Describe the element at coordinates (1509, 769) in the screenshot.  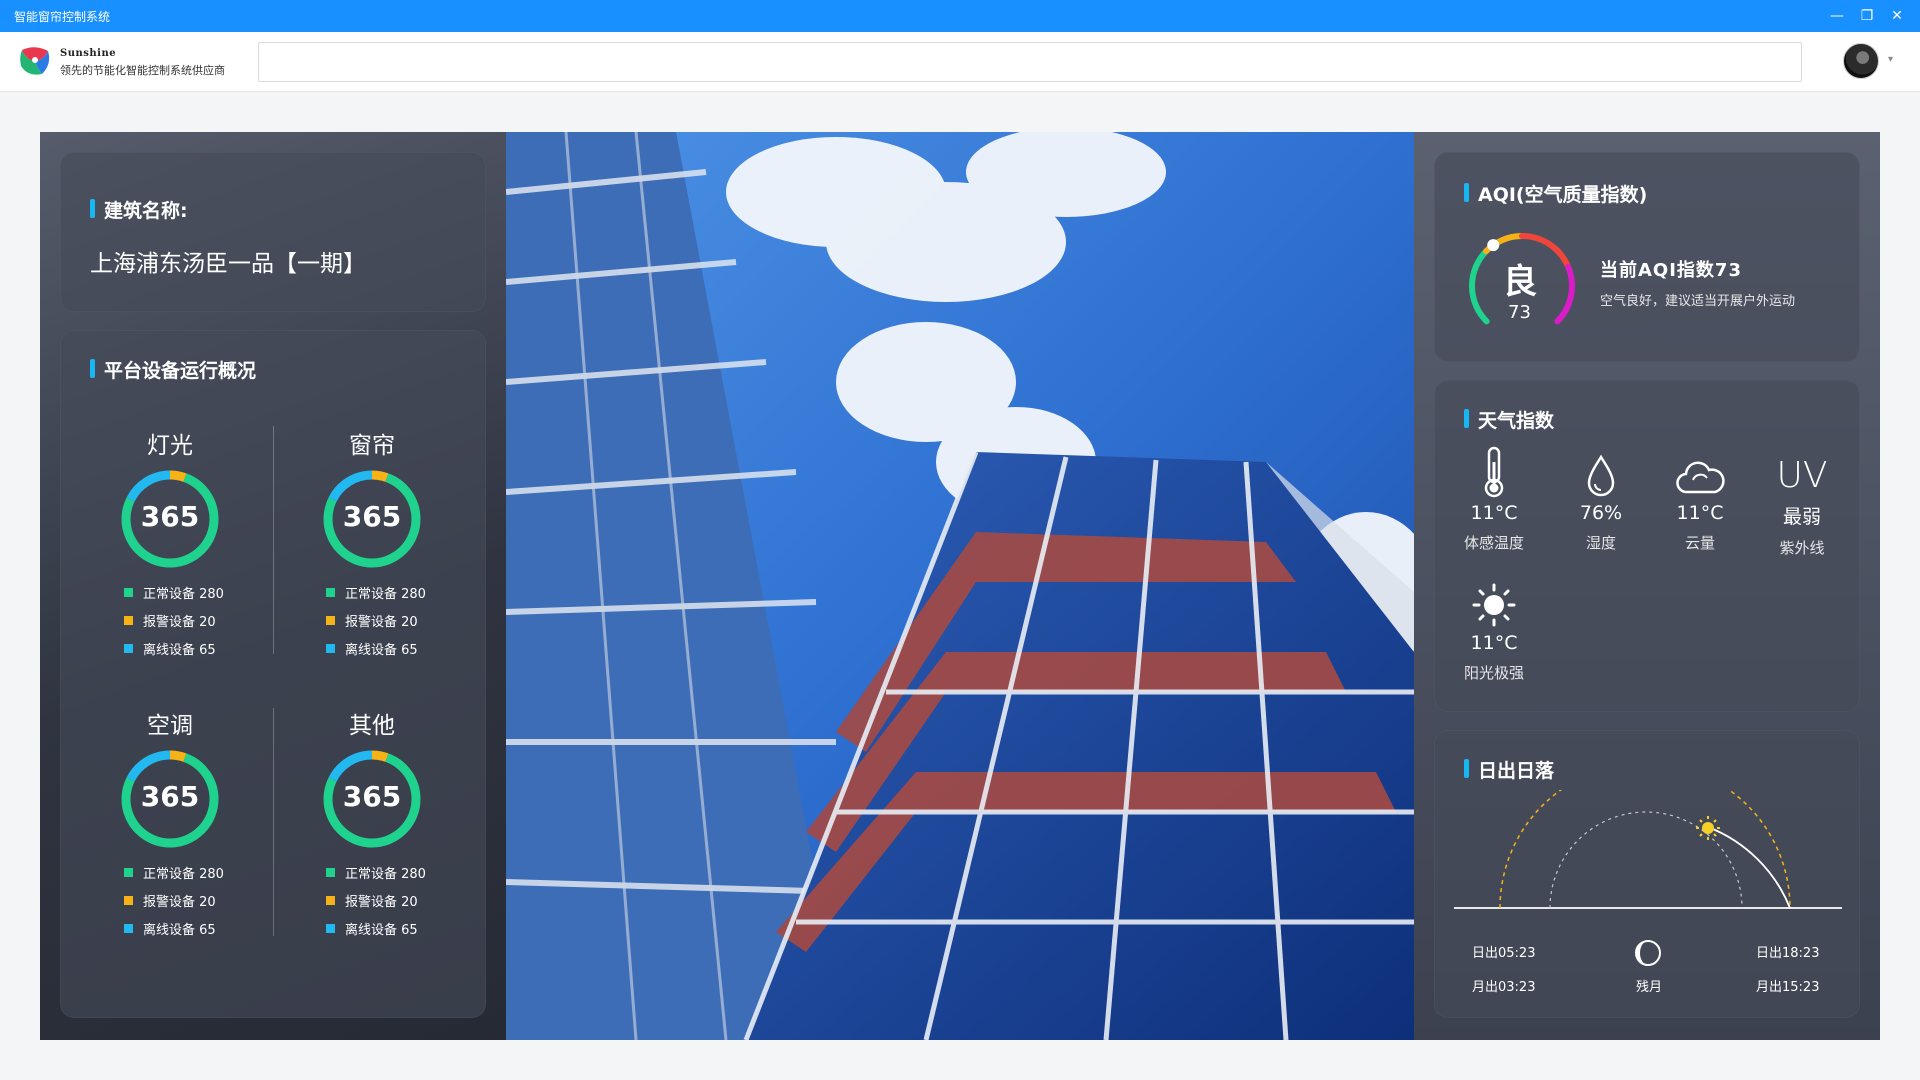
I see `sun-title: 日出日落` at that location.